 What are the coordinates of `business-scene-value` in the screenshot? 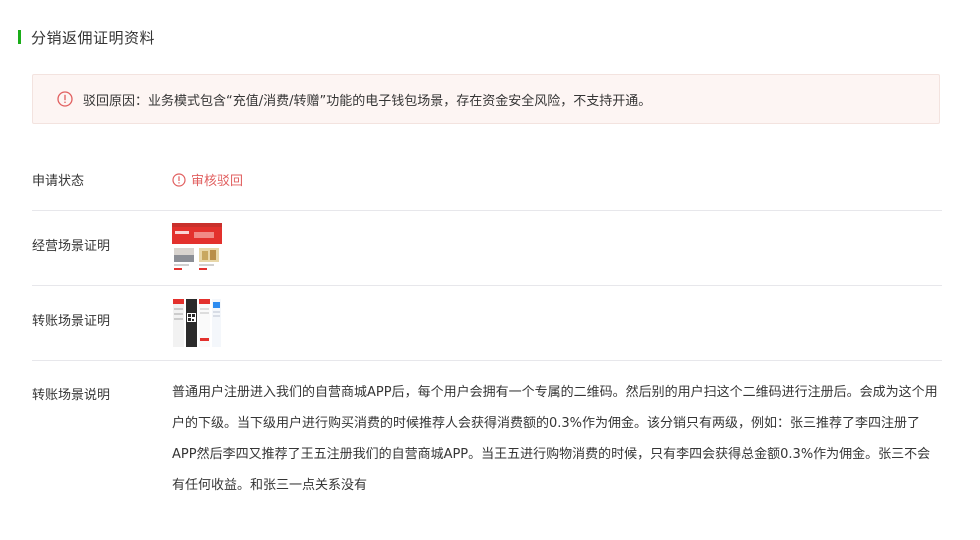 It's located at (197, 248).